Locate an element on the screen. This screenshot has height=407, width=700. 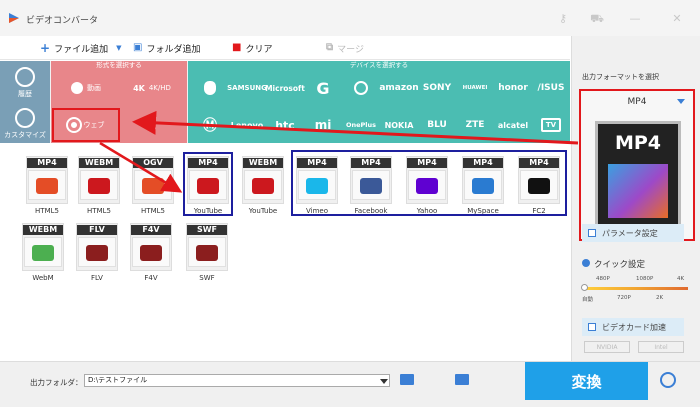
arrow-to-web-tab is located at coordinates (355, 127).